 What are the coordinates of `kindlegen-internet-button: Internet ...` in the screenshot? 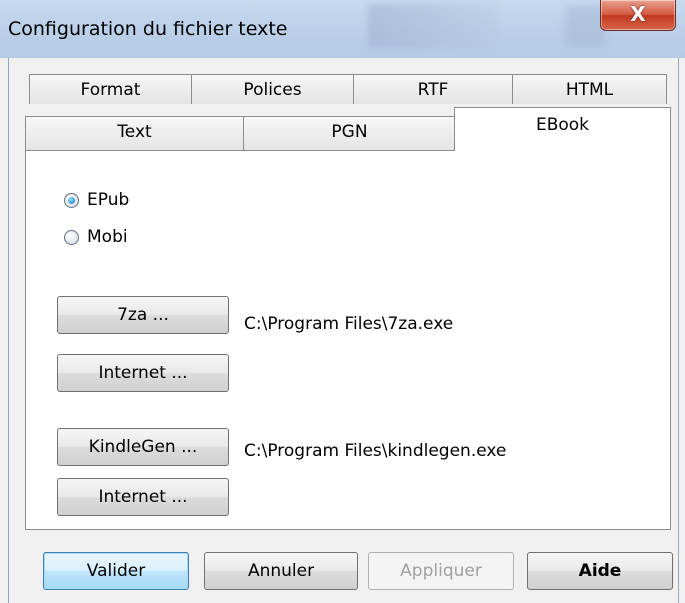 It's located at (143, 497).